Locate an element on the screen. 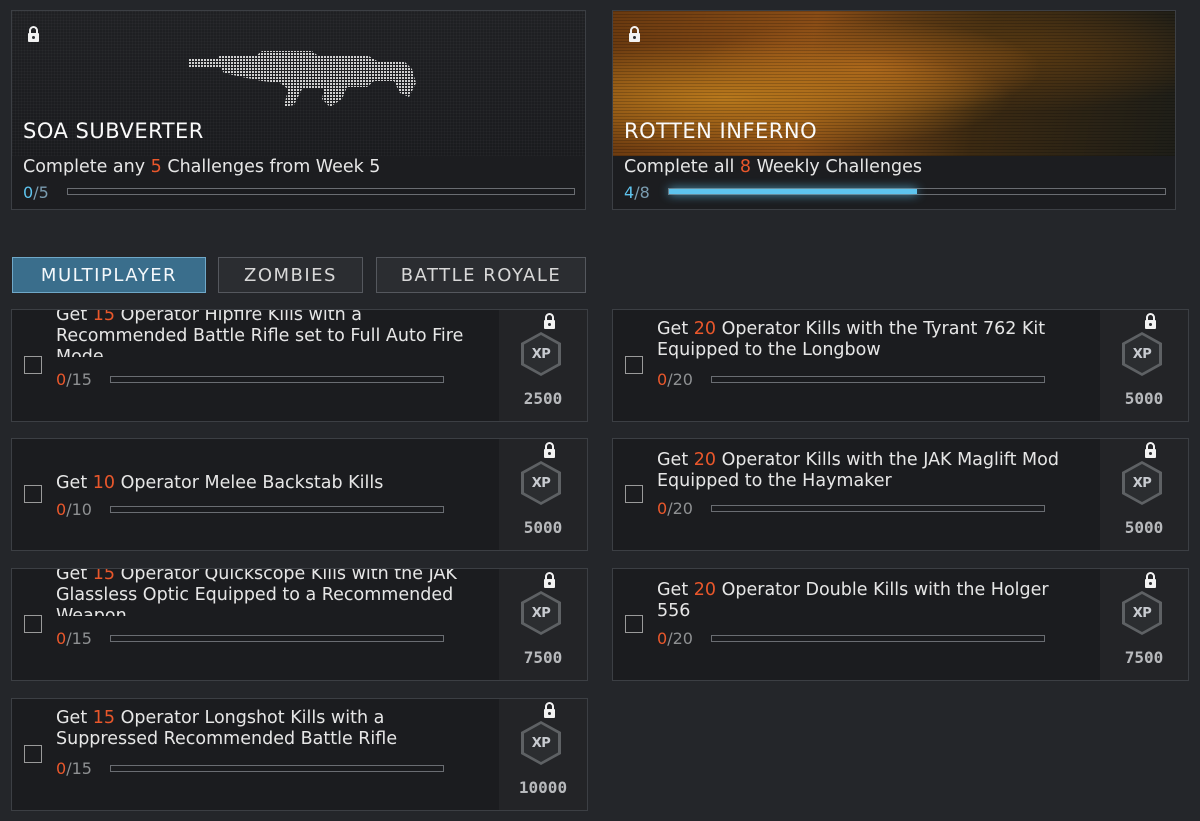 This screenshot has height=821, width=1200. reward-title: SOA SUBVERTER is located at coordinates (113, 131).